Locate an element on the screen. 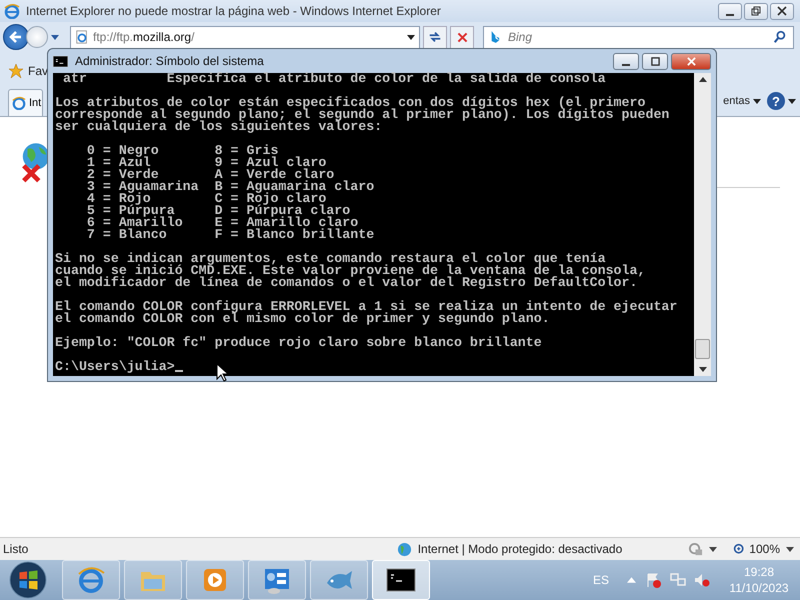 The image size is (800, 600). window-title: Internet Explorer no puede mostrar la página web - Windows Internet Explorer is located at coordinates (234, 11).